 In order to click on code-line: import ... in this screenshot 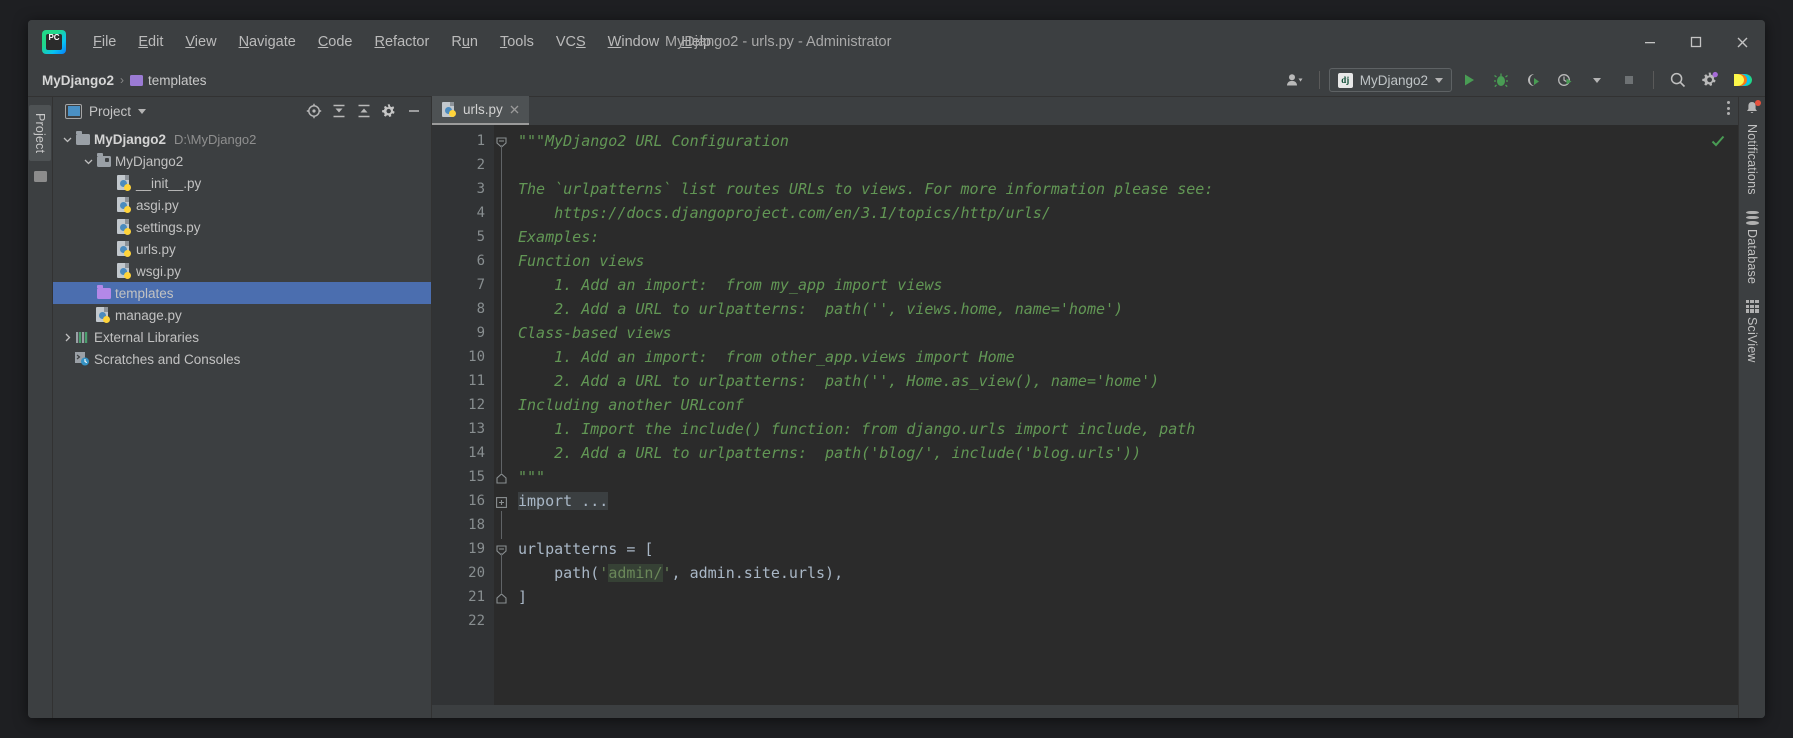, I will do `click(1124, 501)`.